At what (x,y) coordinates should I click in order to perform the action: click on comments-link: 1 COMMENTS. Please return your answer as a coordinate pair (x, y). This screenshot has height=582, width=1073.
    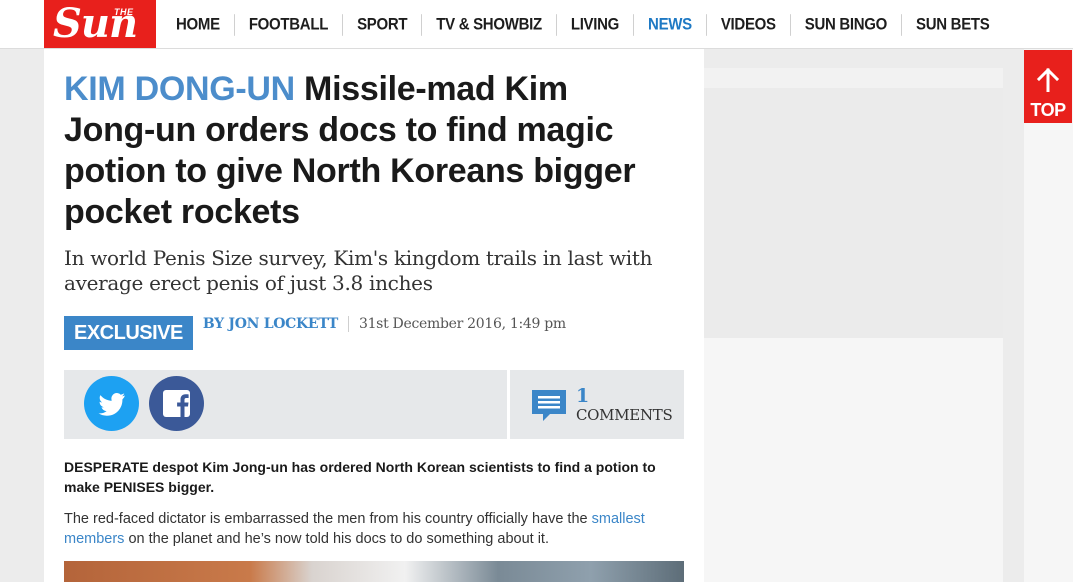
    Looking at the image, I should click on (595, 404).